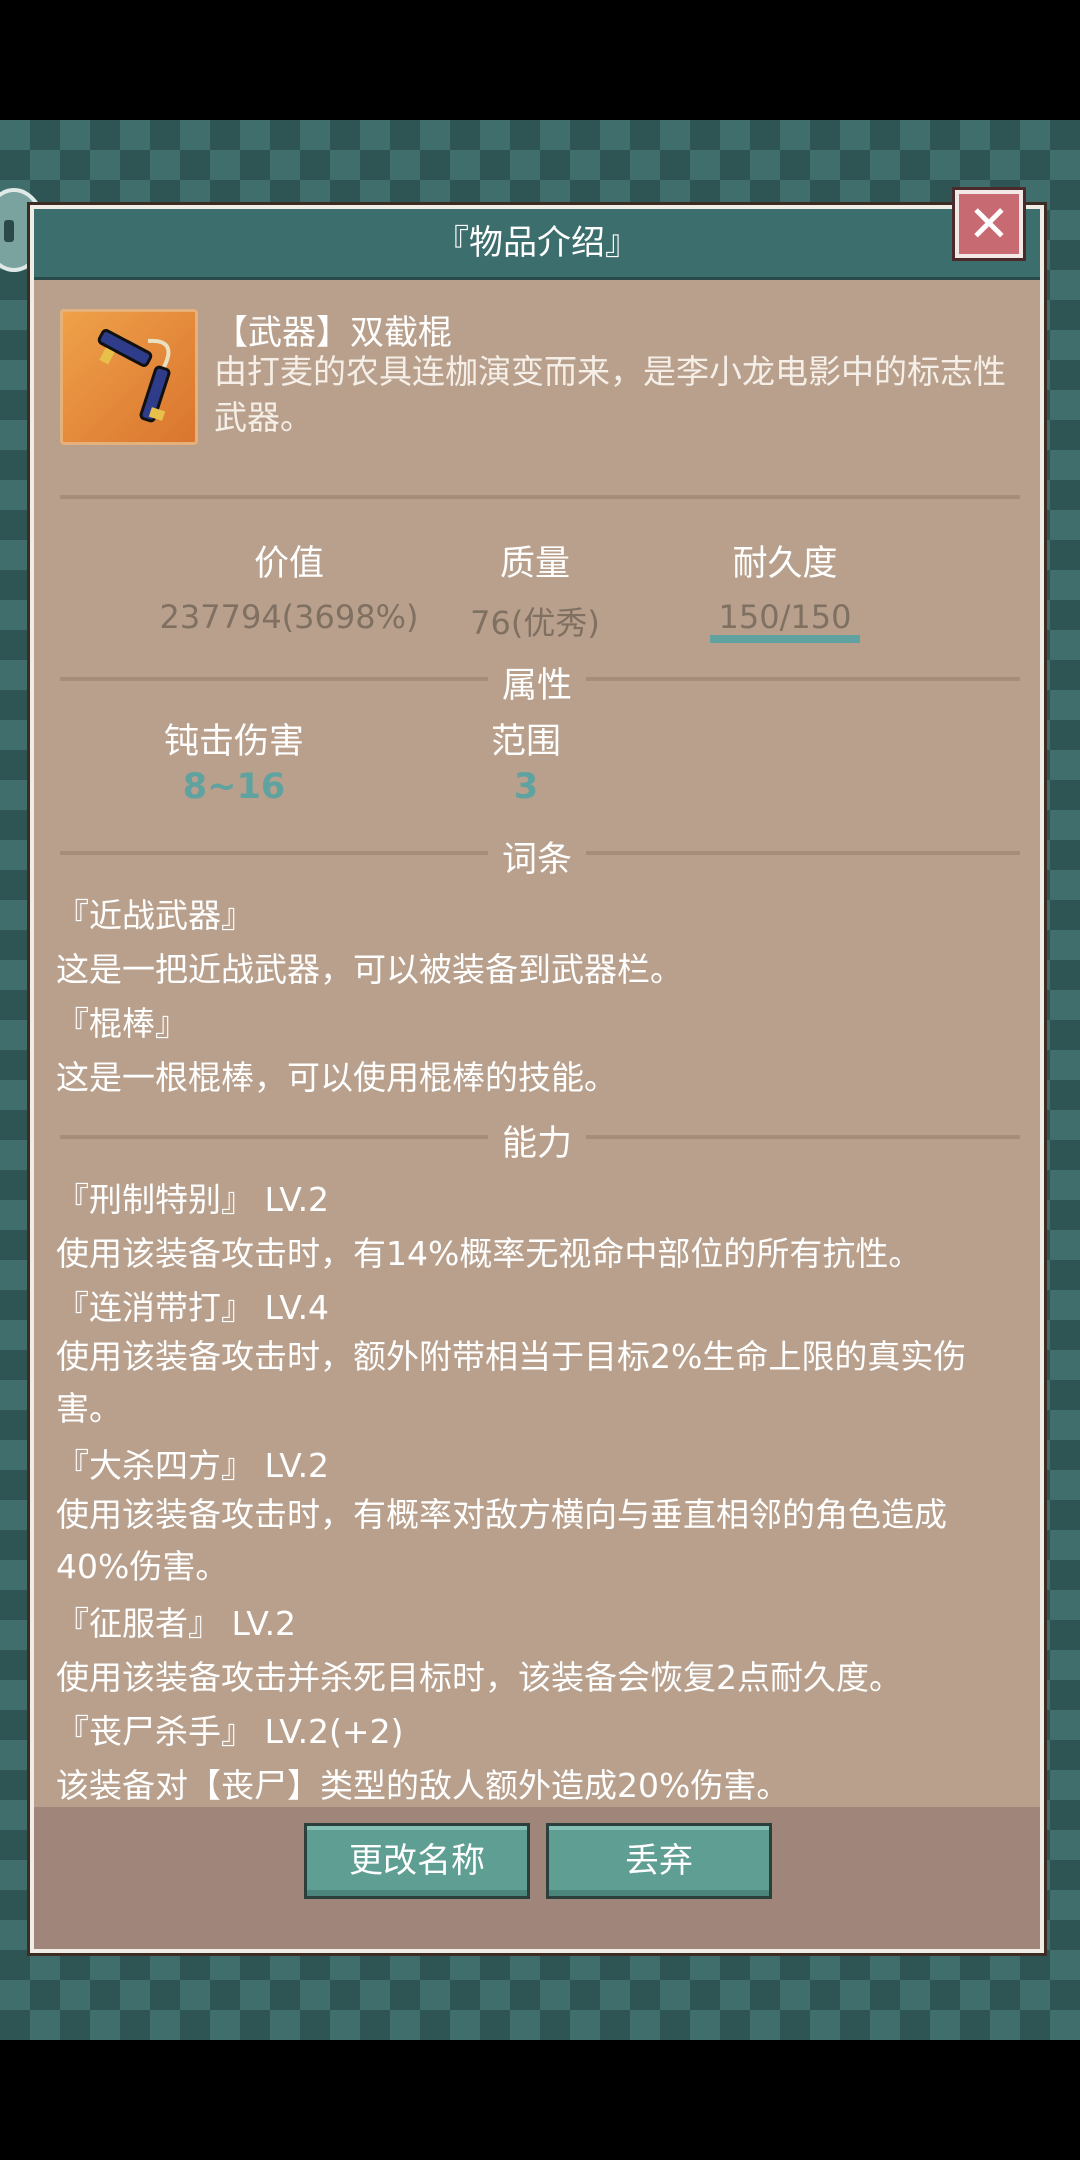  Describe the element at coordinates (785, 639) in the screenshot. I see `durability-bar` at that location.